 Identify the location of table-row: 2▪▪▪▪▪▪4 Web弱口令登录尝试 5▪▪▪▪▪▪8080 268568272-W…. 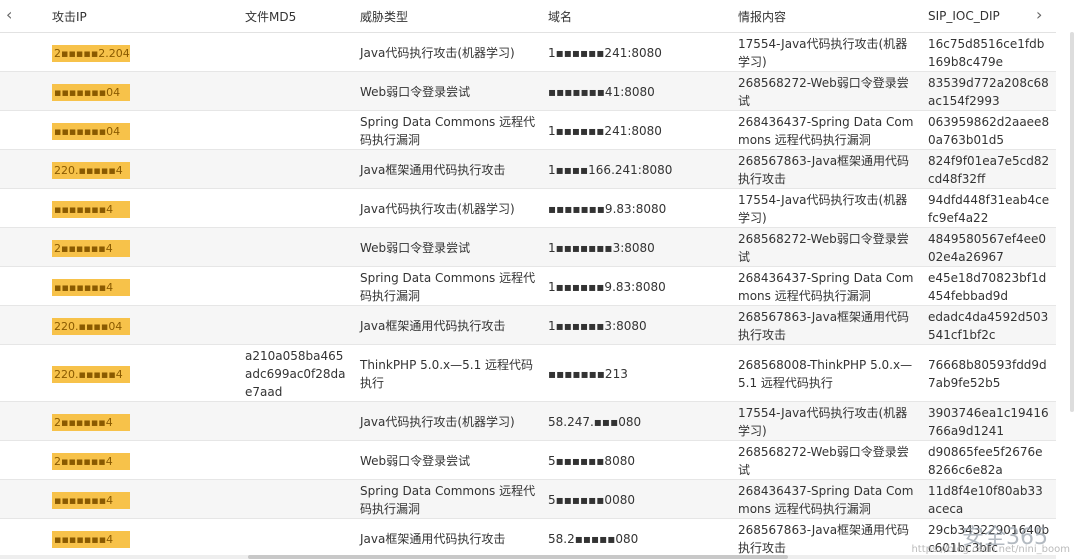
(528, 460).